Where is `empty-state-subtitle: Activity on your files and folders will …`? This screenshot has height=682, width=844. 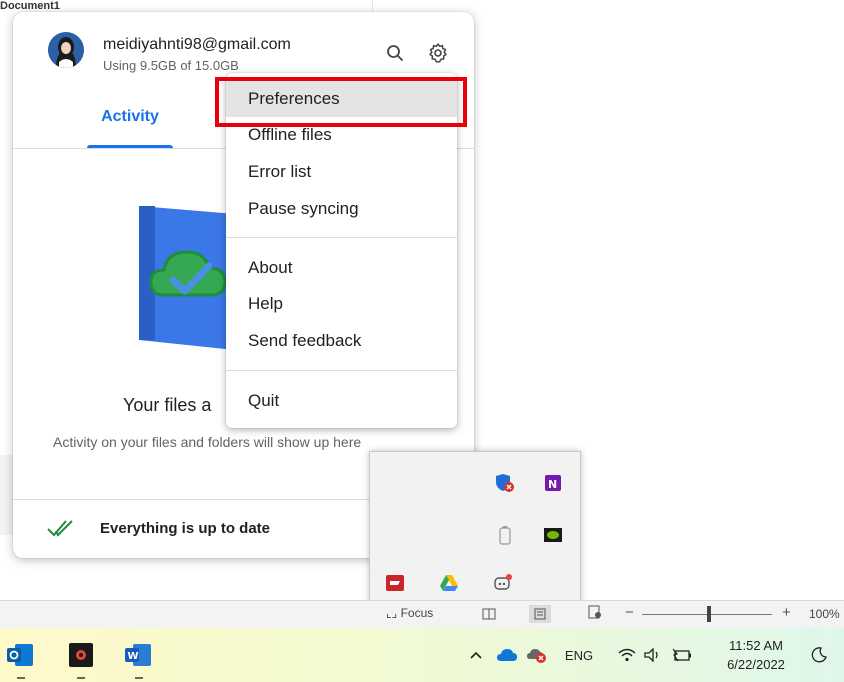 empty-state-subtitle: Activity on your files and folders will … is located at coordinates (207, 442).